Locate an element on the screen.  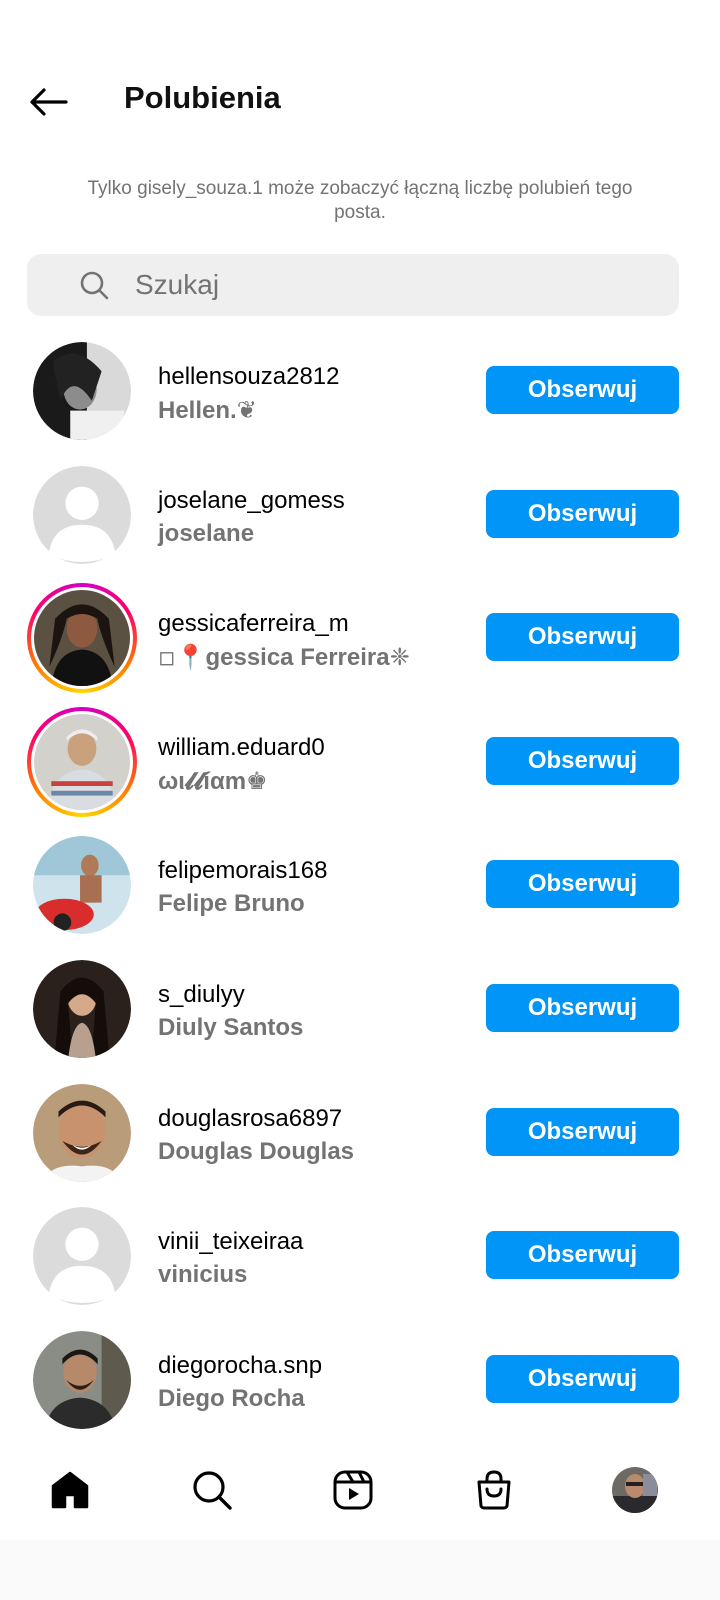
search-bar is located at coordinates (353, 285).